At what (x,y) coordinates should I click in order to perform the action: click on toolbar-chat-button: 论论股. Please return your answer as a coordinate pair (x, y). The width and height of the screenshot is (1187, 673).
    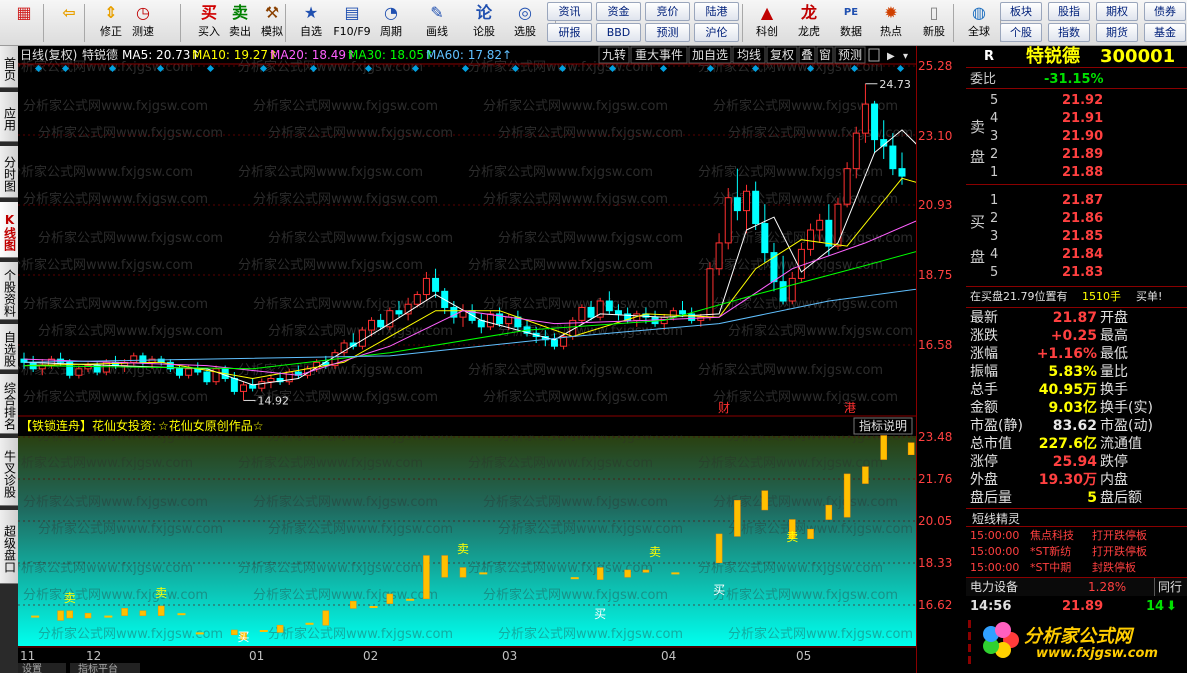
    Looking at the image, I should click on (484, 23).